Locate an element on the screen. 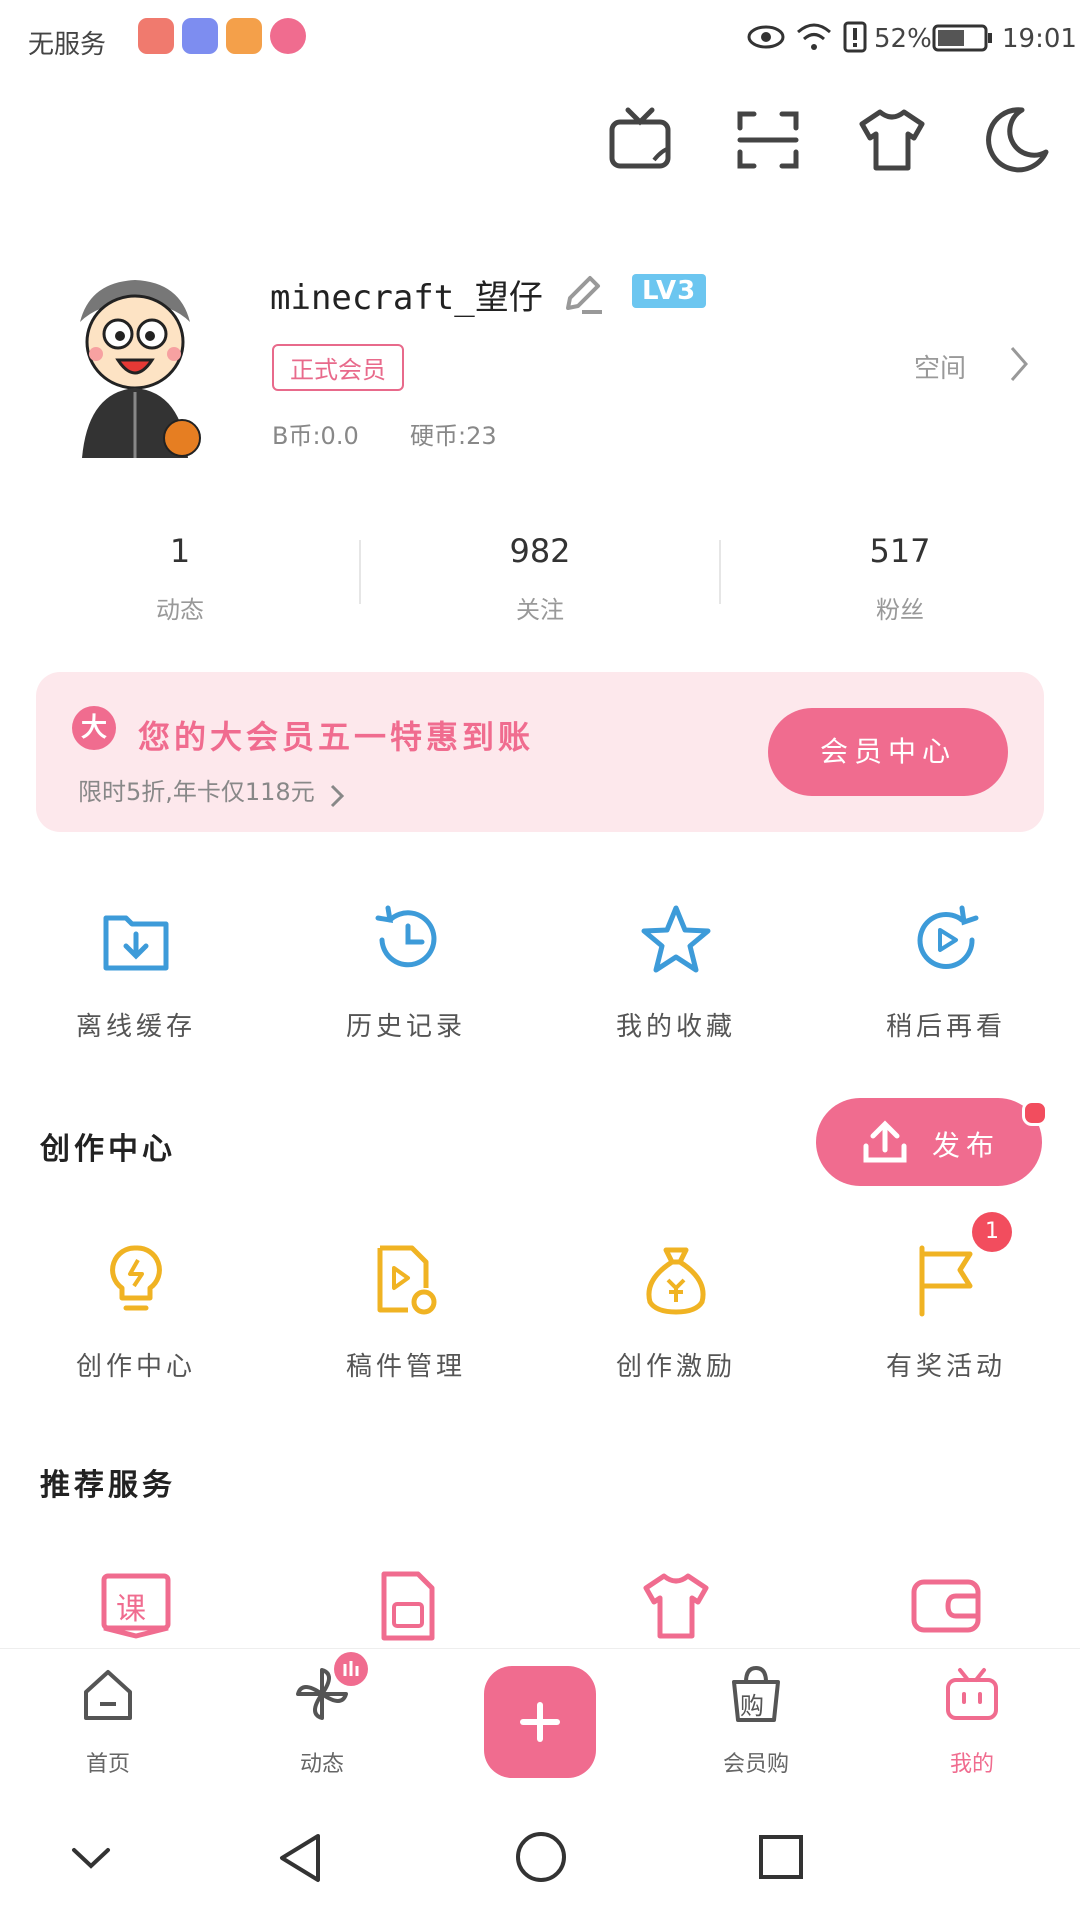 This screenshot has width=1080, height=1920. reward-activity-button: 有奖活动 is located at coordinates (946, 1315).